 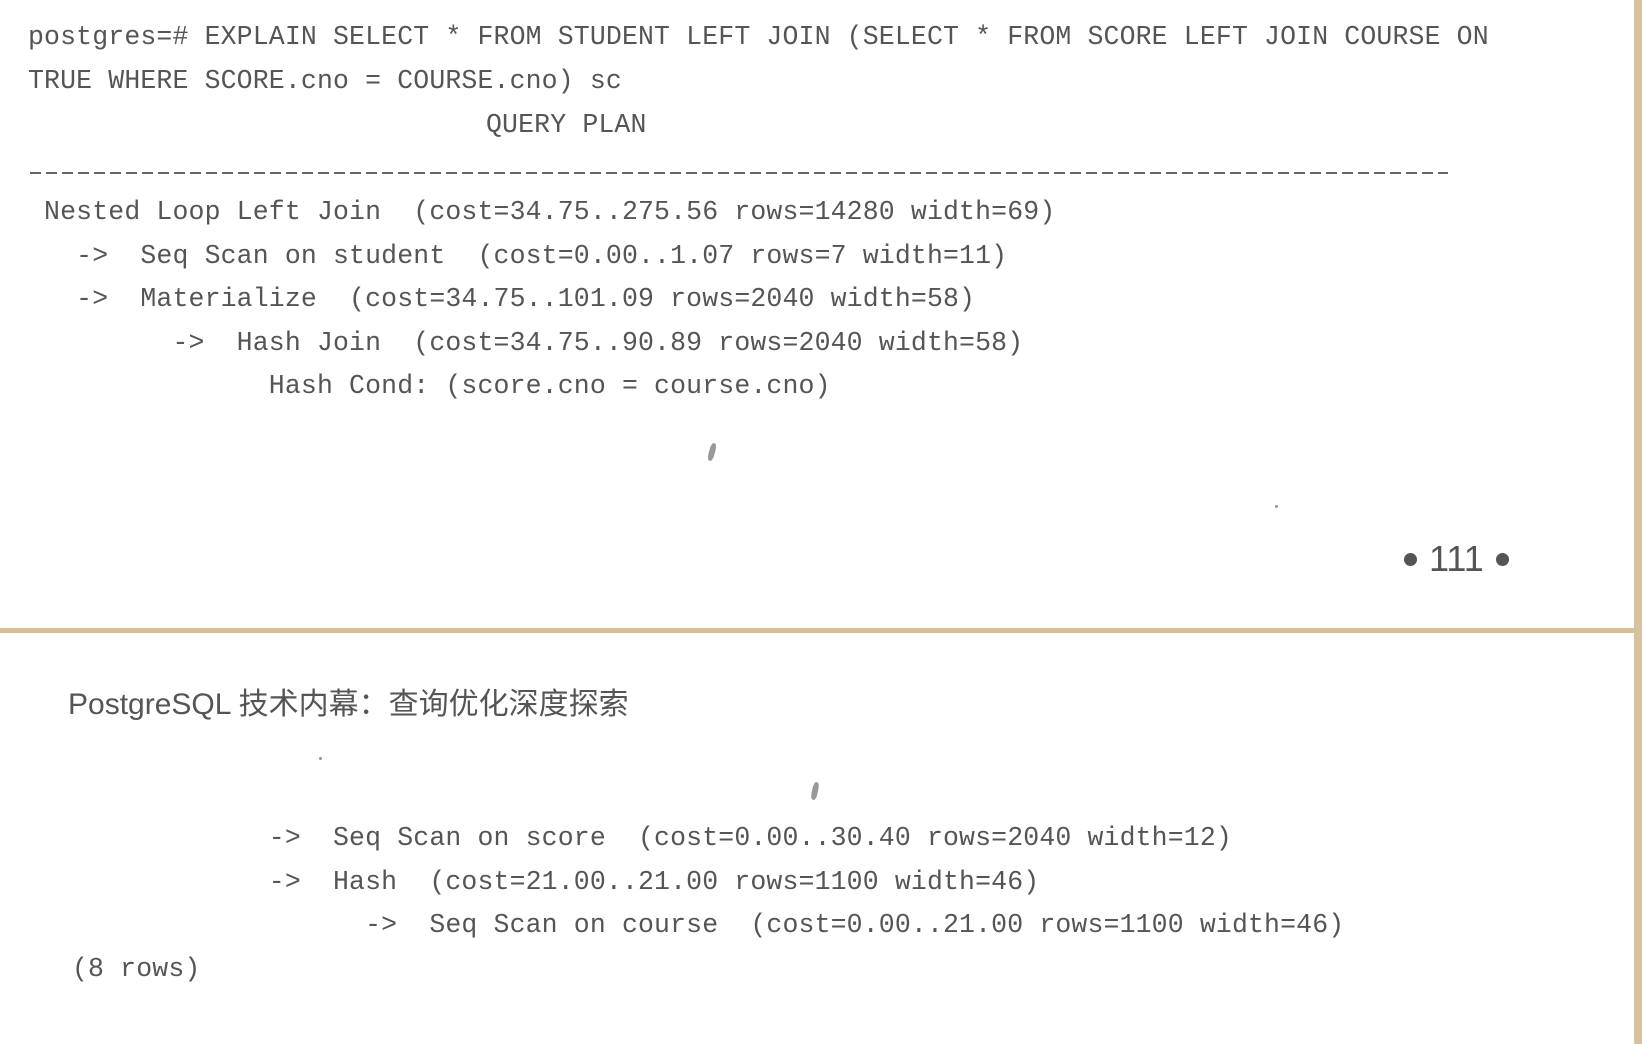 I want to click on query-plan-header: QUERY PLAN, so click(x=566, y=125).